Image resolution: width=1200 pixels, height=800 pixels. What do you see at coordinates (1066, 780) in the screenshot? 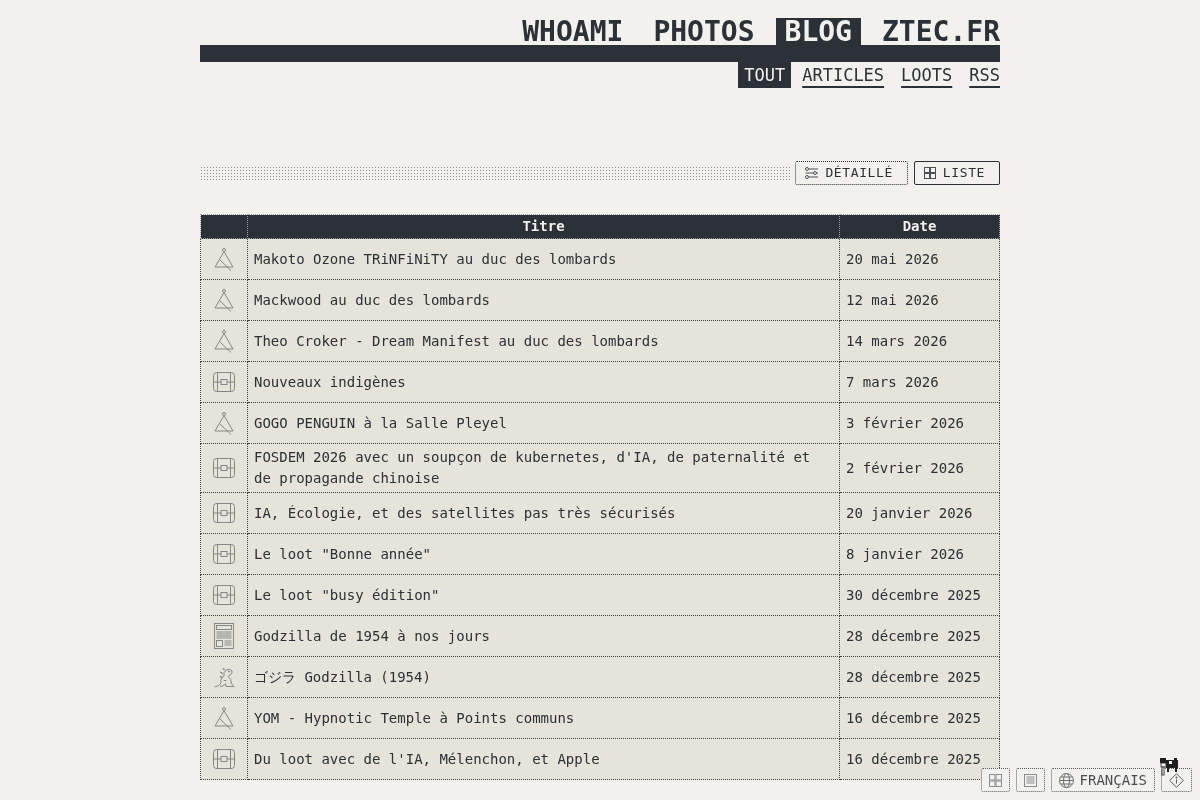
I see `globe-icon` at bounding box center [1066, 780].